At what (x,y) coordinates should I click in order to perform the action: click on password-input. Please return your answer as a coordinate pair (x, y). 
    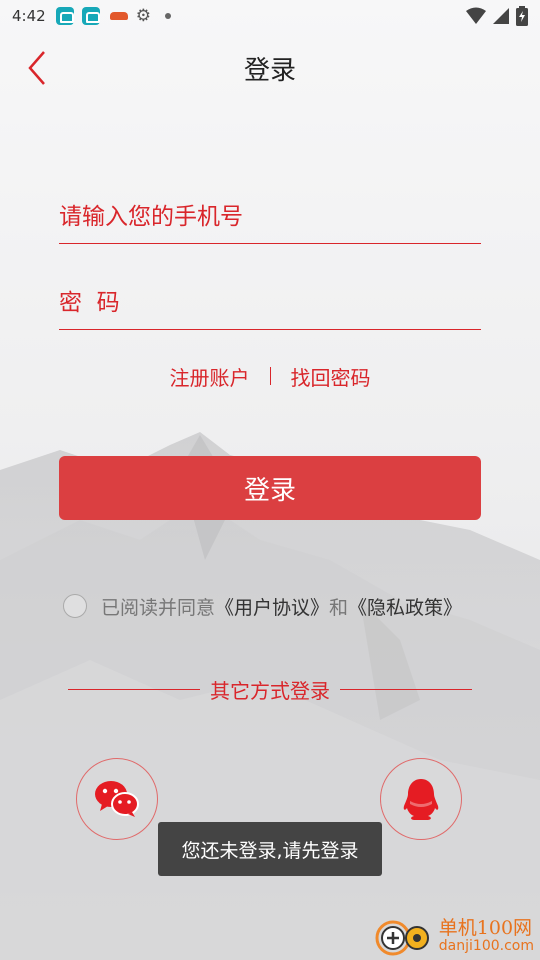
    Looking at the image, I should click on (270, 299).